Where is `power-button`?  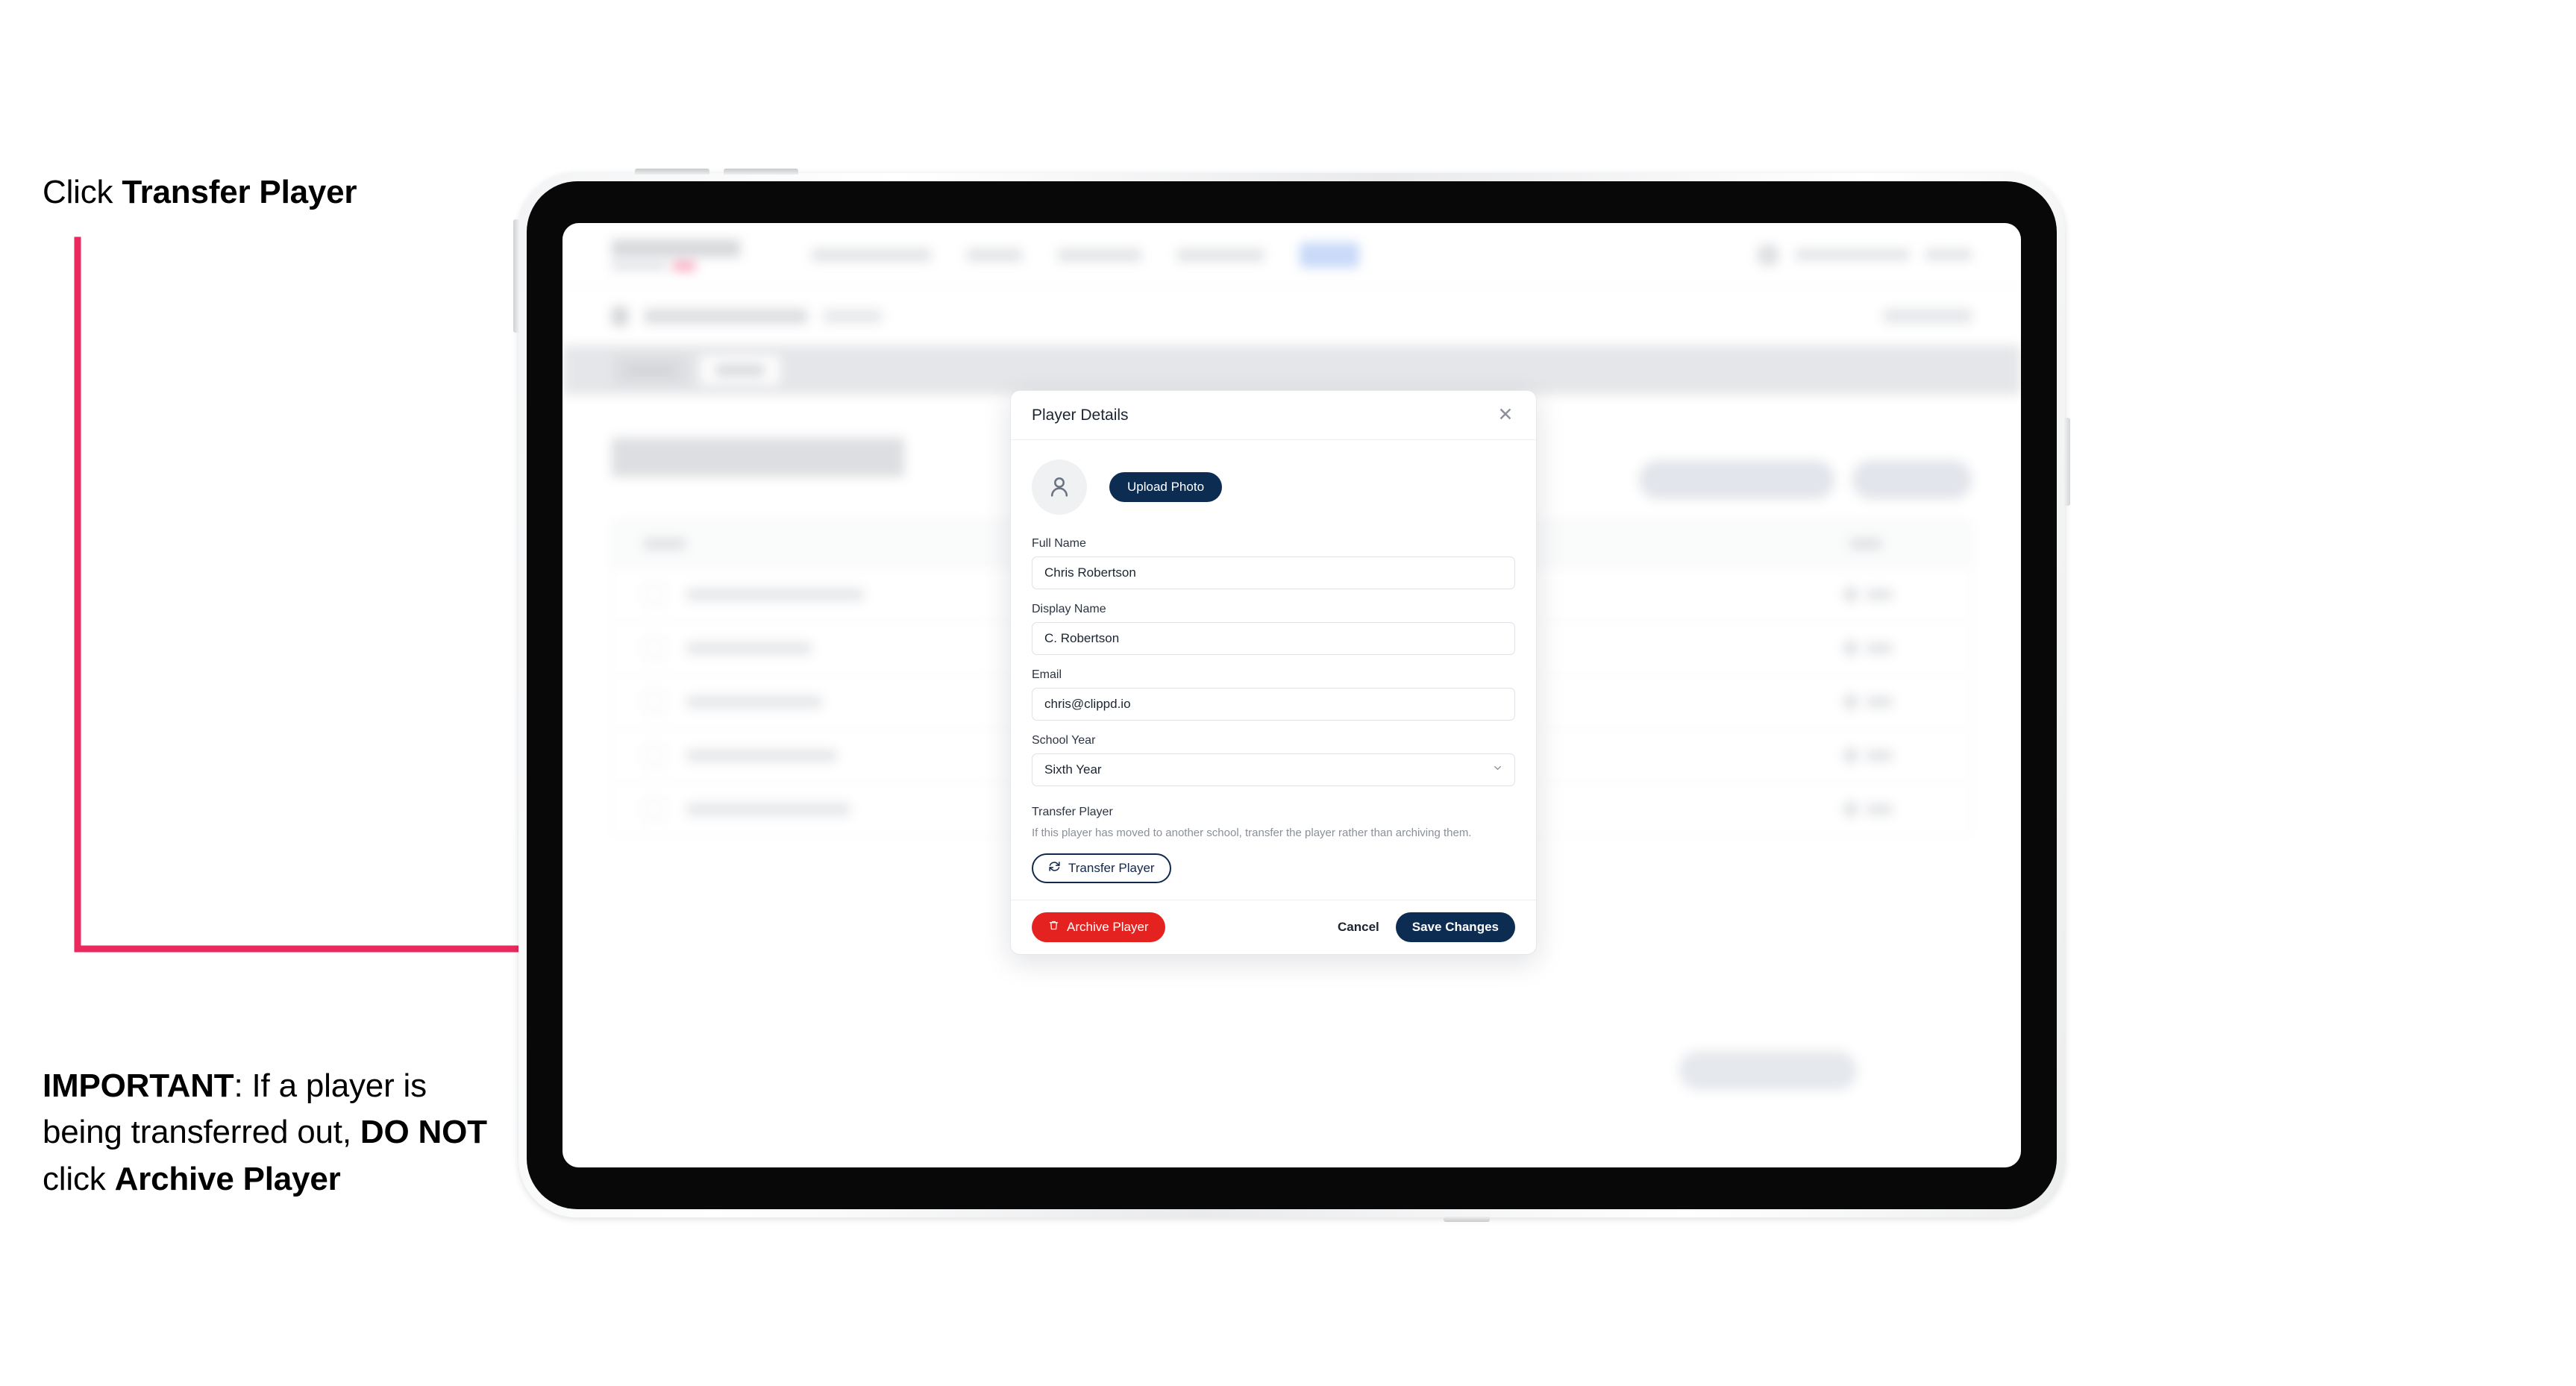
power-button is located at coordinates (516, 276).